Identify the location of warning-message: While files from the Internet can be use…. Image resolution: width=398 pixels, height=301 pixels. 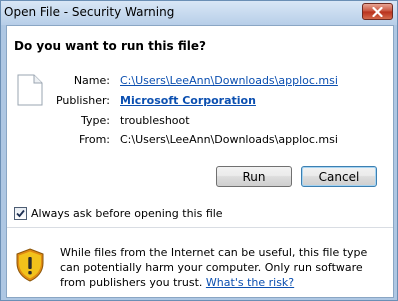
(223, 267).